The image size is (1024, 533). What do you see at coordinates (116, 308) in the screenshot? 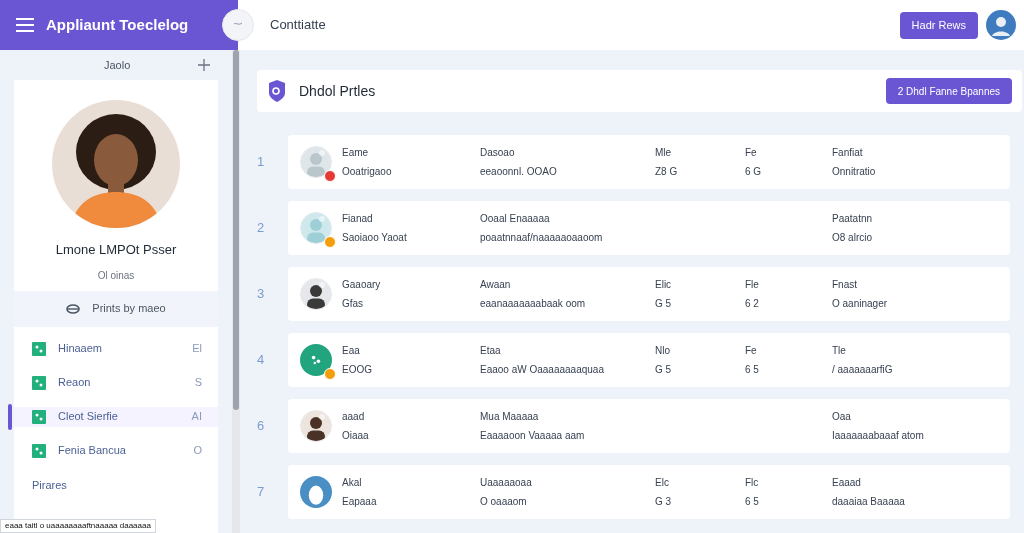
I see `profile-action-button: Prints by maeo` at bounding box center [116, 308].